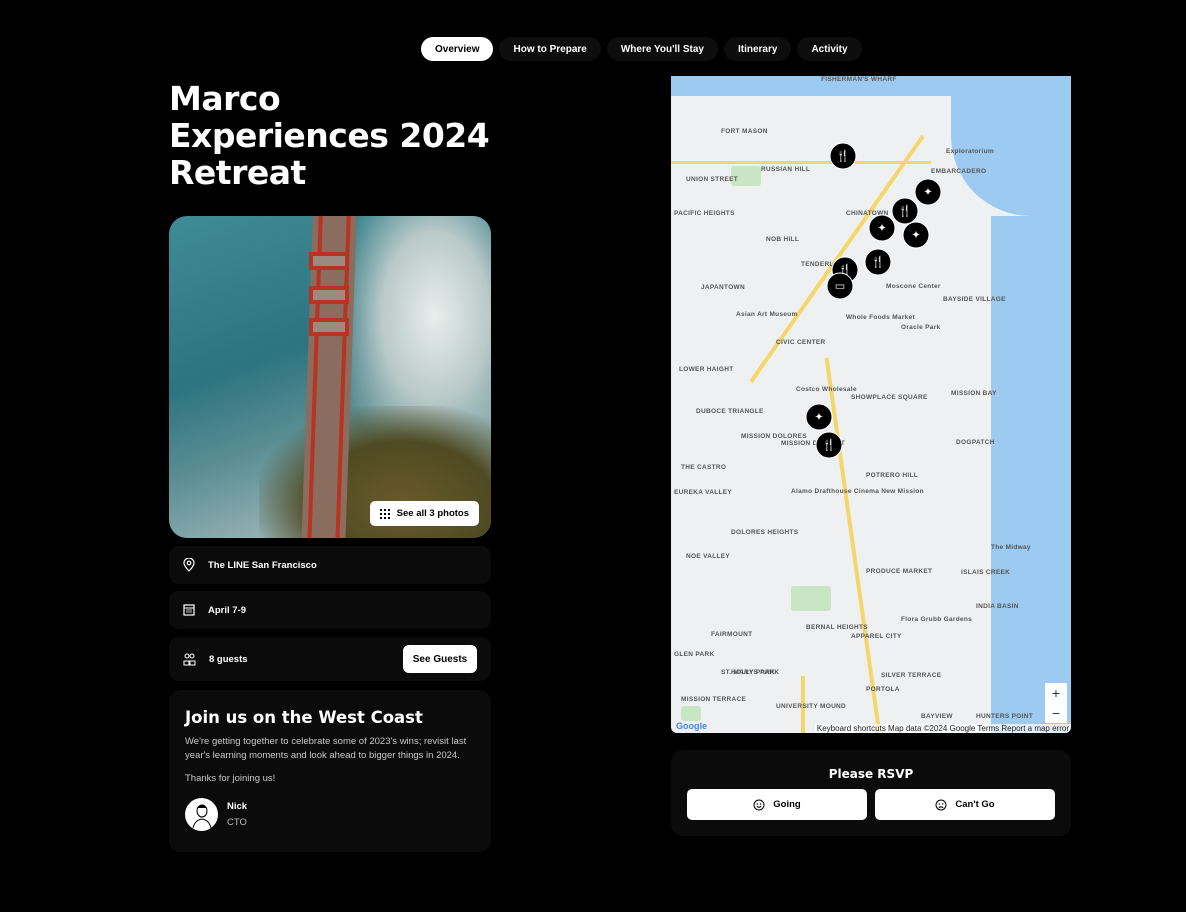  Describe the element at coordinates (550, 49) in the screenshot. I see `tab-how-to-prepare: How to Prepare` at that location.